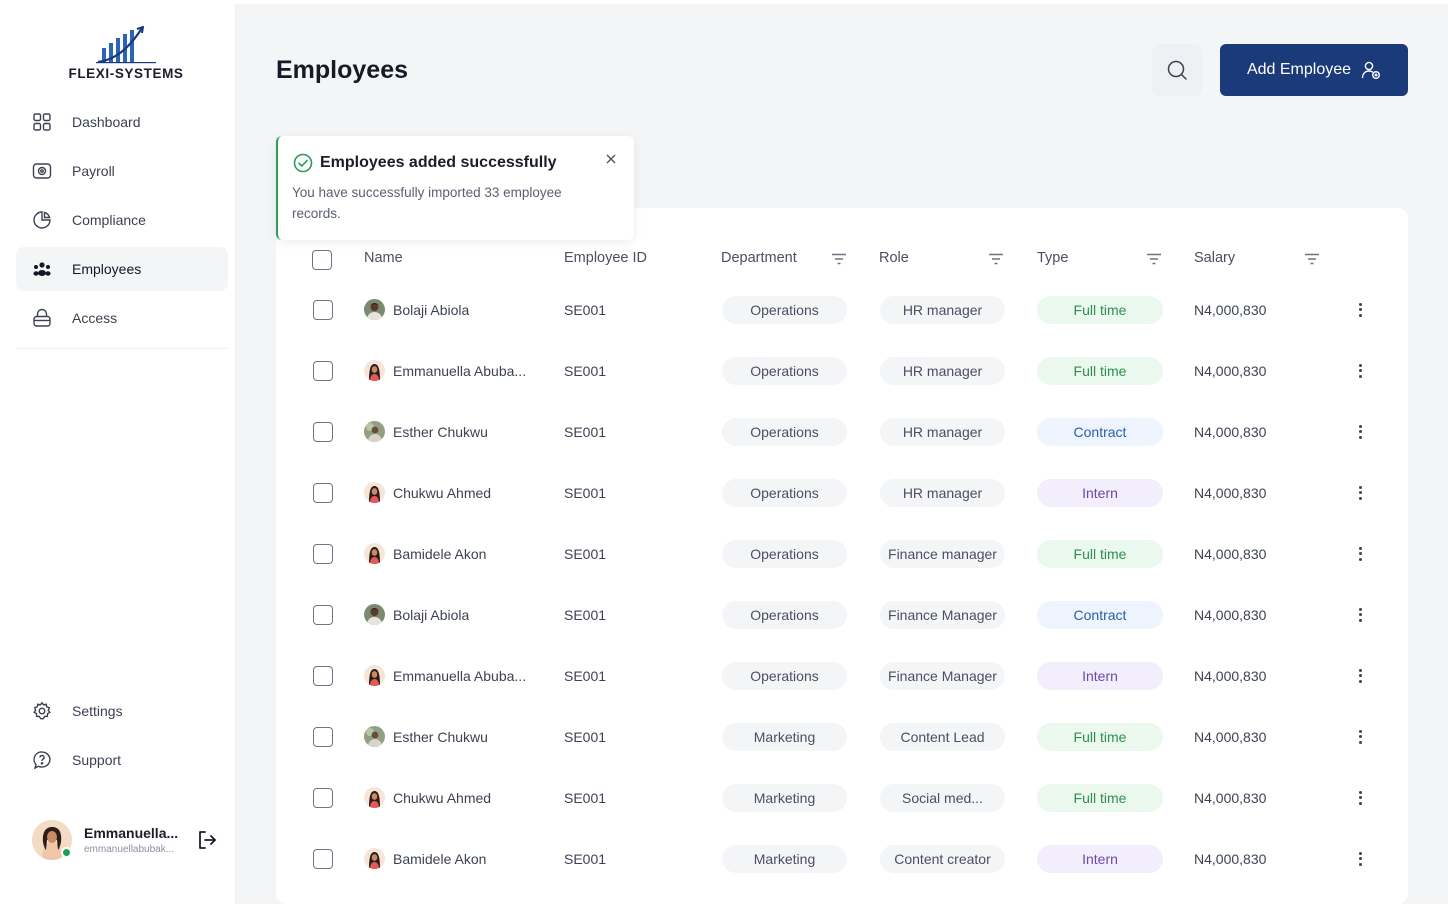 Image resolution: width=1448 pixels, height=916 pixels. I want to click on sidebar-item-compliance: Compliance, so click(122, 220).